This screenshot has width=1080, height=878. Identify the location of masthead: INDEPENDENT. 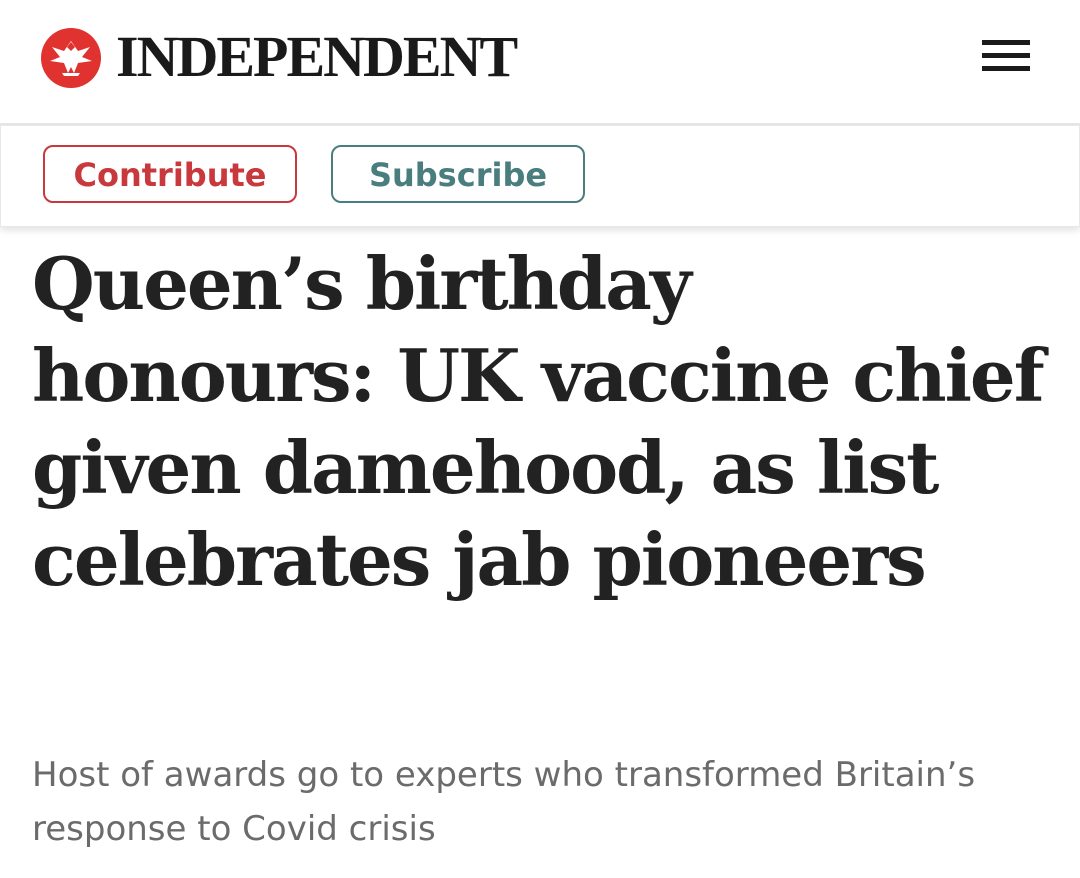
(540, 62).